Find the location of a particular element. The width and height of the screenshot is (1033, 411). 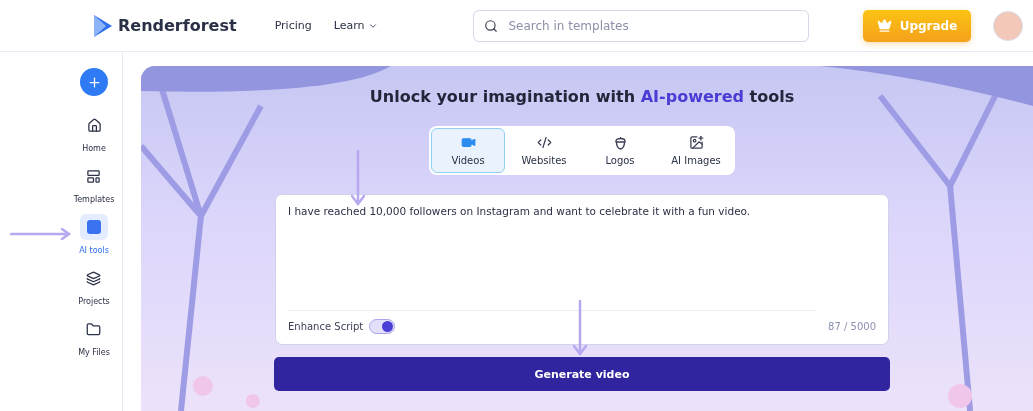

crown-icon is located at coordinates (884, 25).